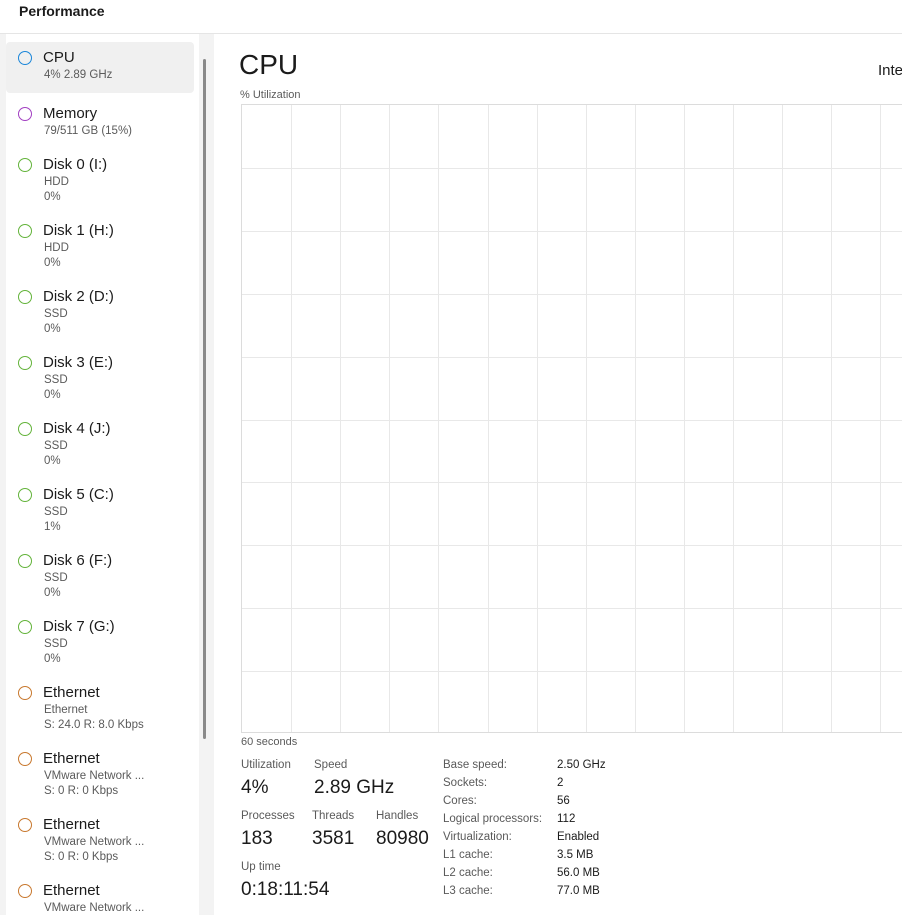  I want to click on sidebar-item-disk-5-c: Disk 5 (C:) SSD 1%, so click(100, 512).